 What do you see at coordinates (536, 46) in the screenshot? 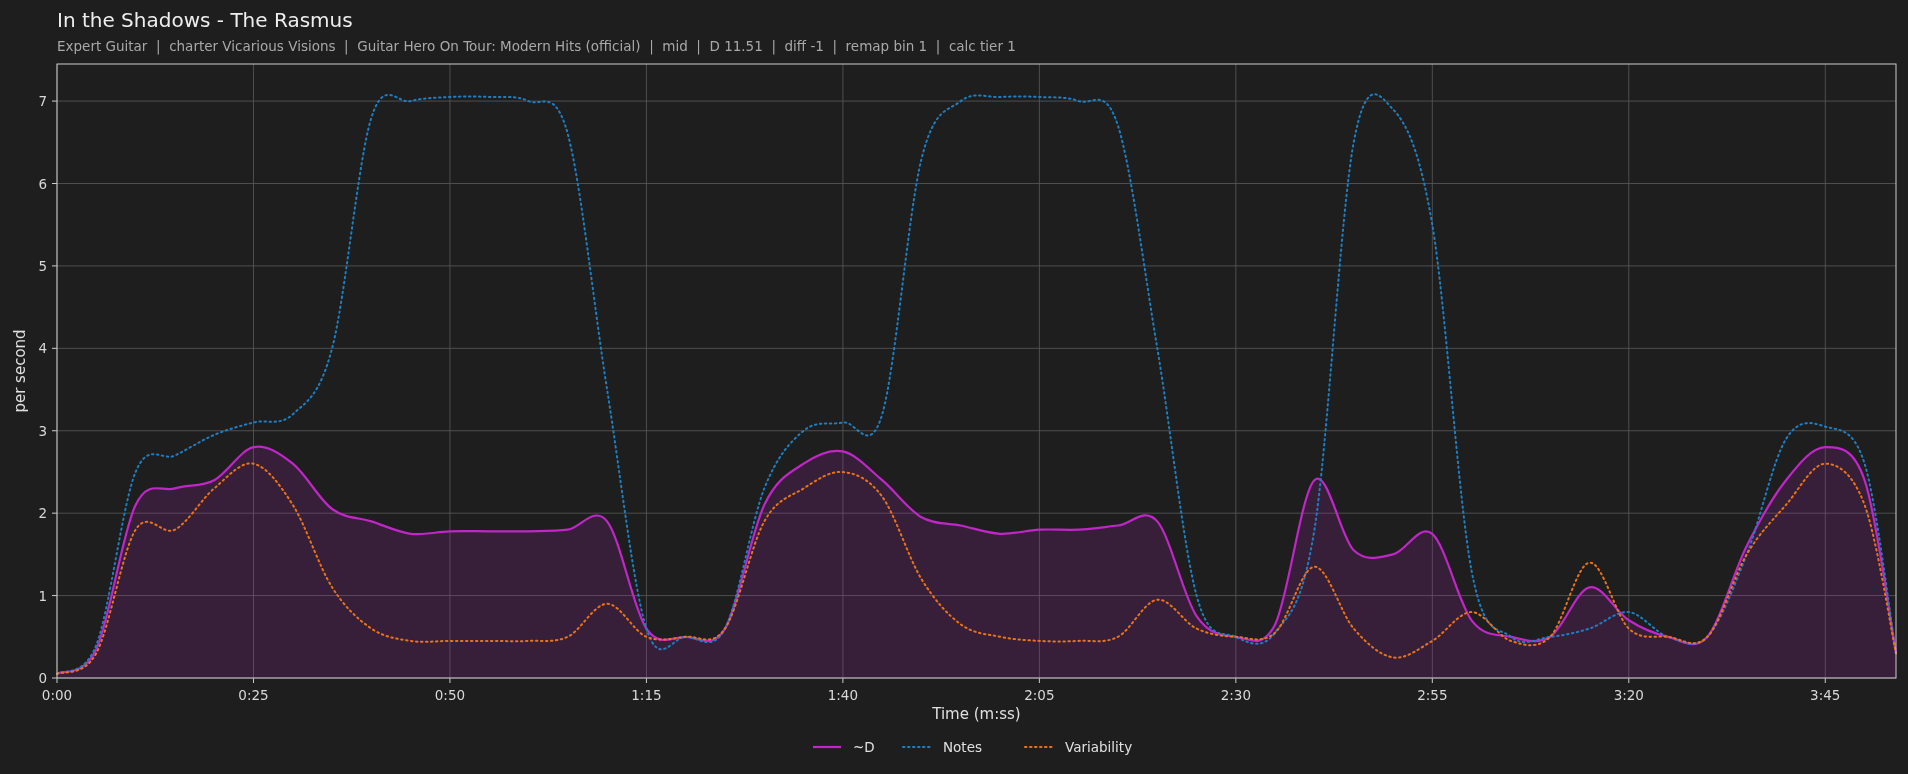
I see `chart-subtitle: Expert Guitar | charter Vicarious Visions | Guitar Hero On Tour: Modern Hits (official) | mid | D 11.51 | diff -1 | remap bin 1 | calc tier 1` at bounding box center [536, 46].